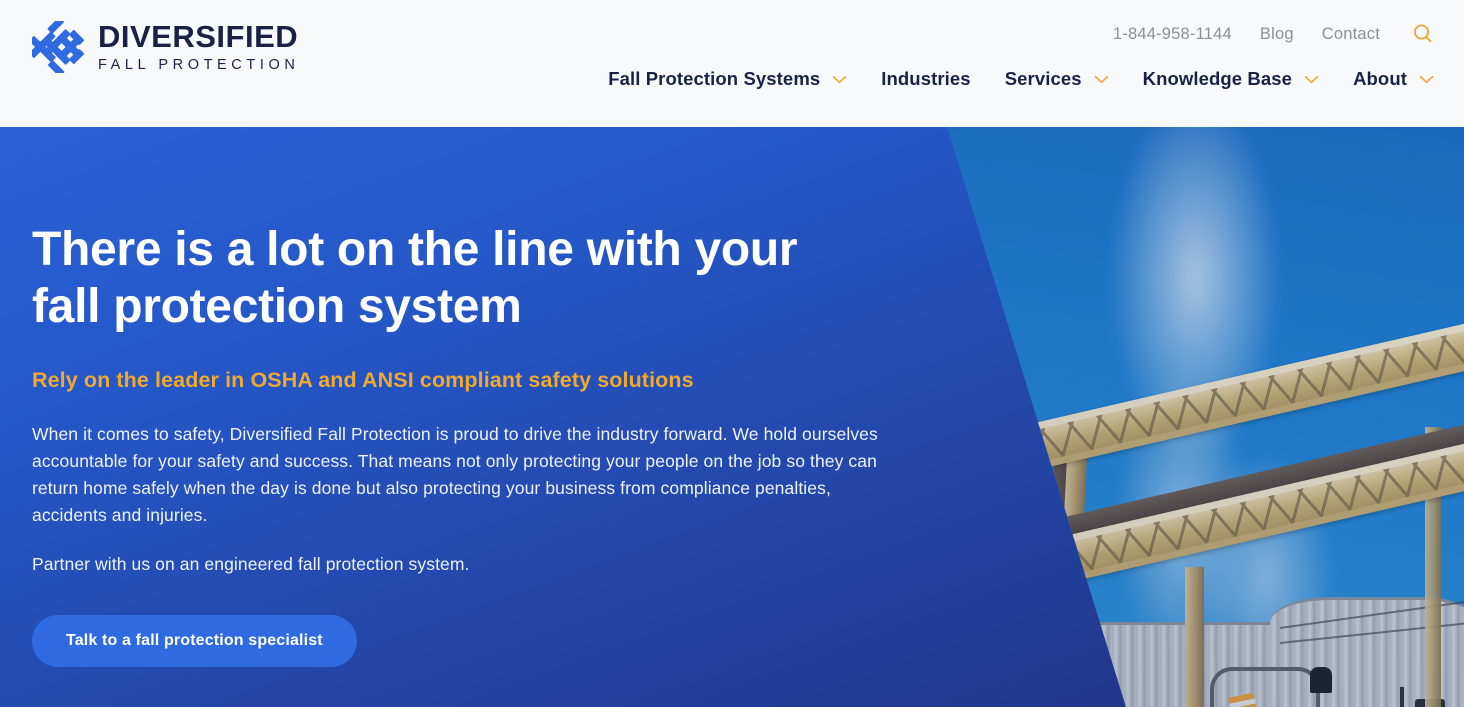 This screenshot has width=1464, height=707. What do you see at coordinates (58, 47) in the screenshot?
I see `woven-lattice-logo-icon` at bounding box center [58, 47].